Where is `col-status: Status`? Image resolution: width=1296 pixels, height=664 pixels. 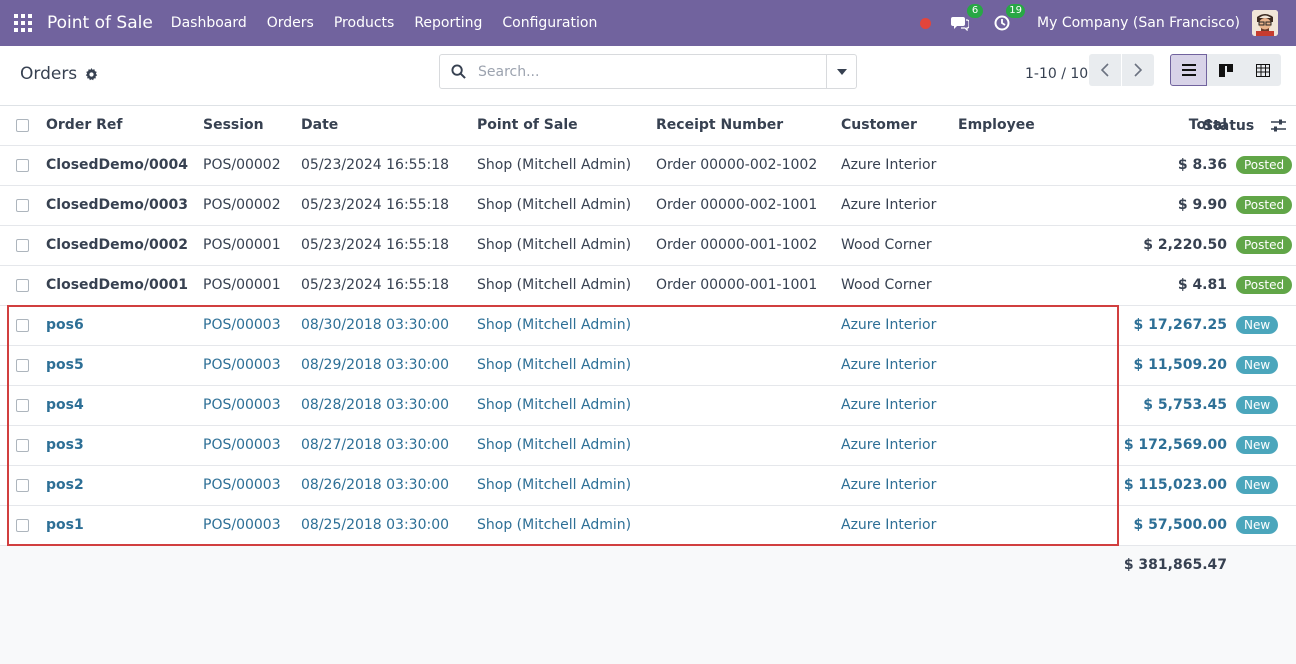
col-status: Status is located at coordinates (1228, 126).